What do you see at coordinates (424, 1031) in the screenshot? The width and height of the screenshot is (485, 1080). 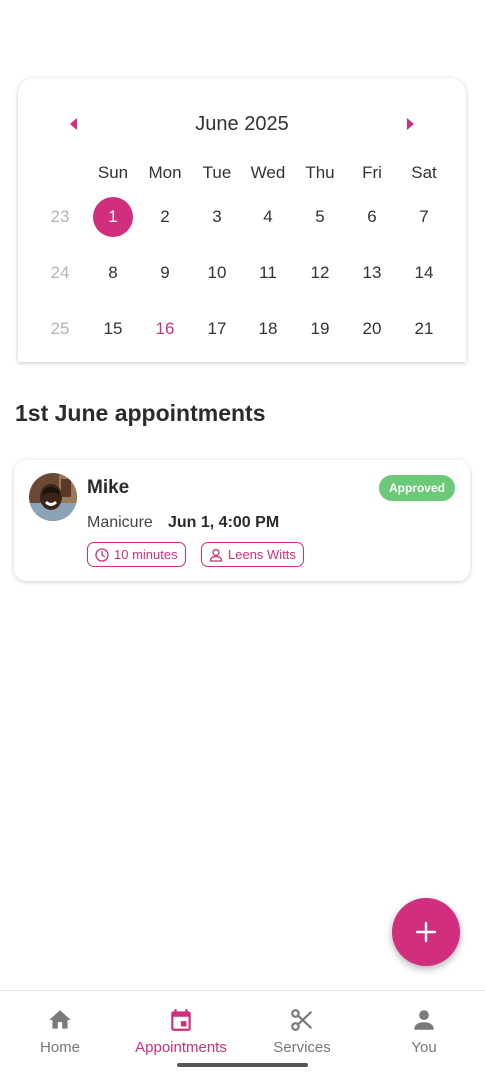 I see `nav-item-you: You` at bounding box center [424, 1031].